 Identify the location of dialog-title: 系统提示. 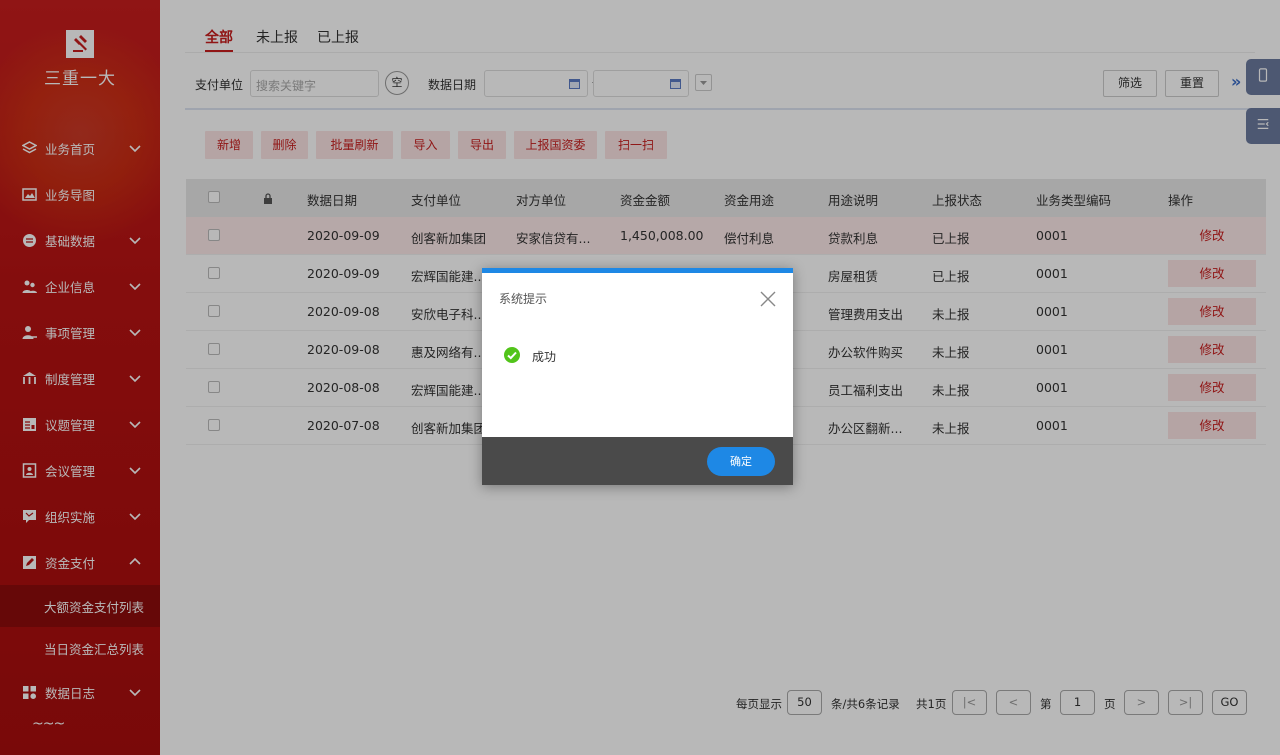
(523, 299).